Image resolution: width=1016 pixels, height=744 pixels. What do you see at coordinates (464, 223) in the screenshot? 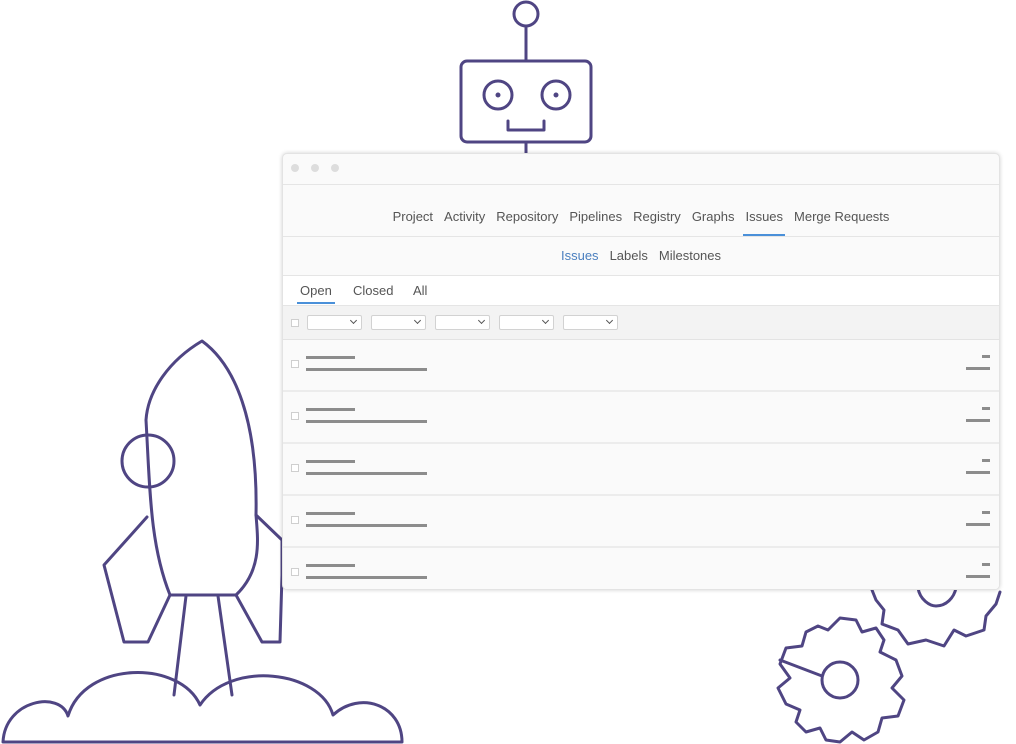
I see `nav-item-activity: Activity` at bounding box center [464, 223].